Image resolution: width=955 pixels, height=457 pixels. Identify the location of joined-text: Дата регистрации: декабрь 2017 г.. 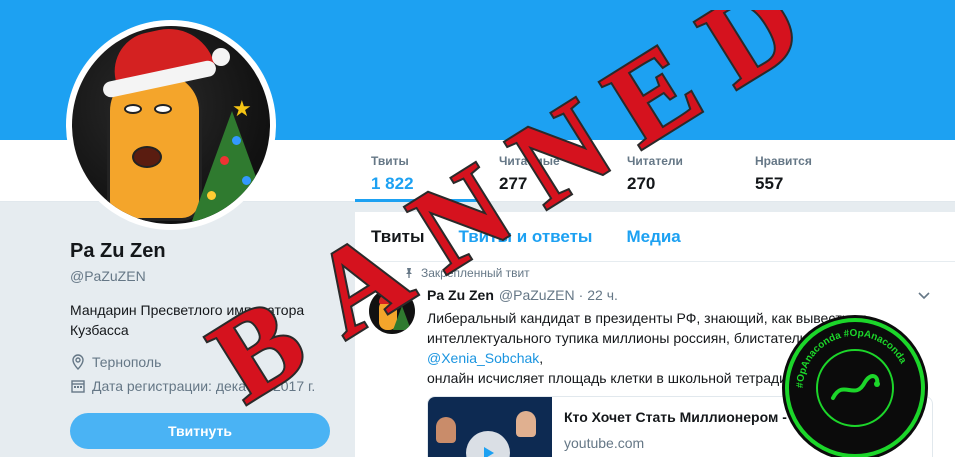
(204, 386).